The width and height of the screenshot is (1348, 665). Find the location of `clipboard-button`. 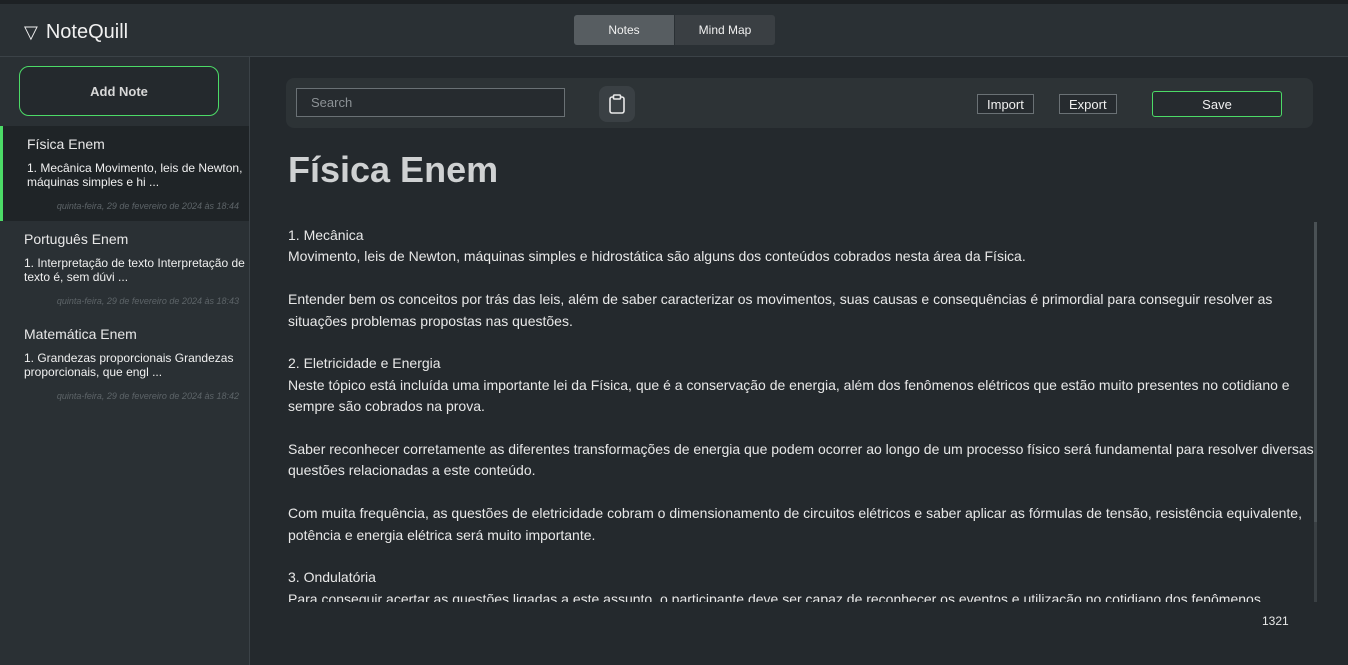

clipboard-button is located at coordinates (617, 104).